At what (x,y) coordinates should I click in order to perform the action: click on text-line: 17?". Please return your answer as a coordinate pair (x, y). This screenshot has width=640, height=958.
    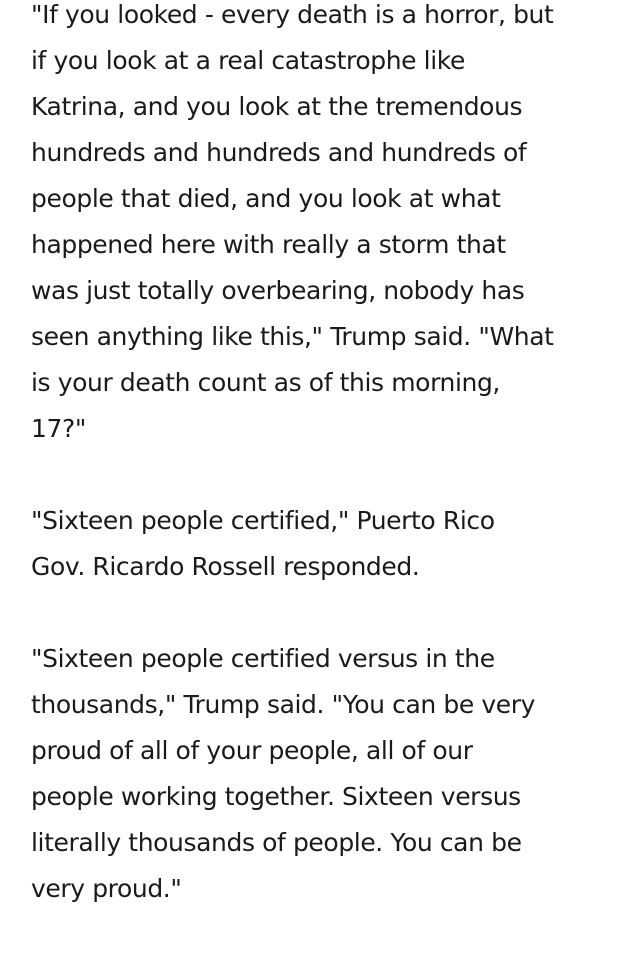
    Looking at the image, I should click on (58, 428).